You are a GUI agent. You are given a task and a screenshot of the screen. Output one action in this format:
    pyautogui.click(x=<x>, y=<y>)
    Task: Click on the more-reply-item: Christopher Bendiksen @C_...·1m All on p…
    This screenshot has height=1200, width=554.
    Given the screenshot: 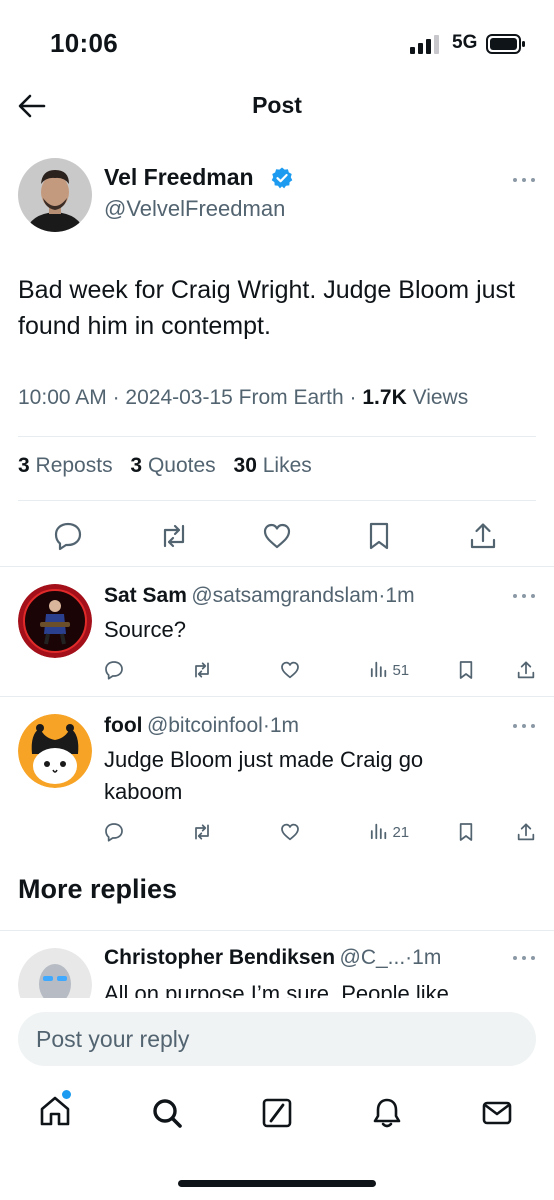 What is the action you would take?
    pyautogui.click(x=277, y=969)
    